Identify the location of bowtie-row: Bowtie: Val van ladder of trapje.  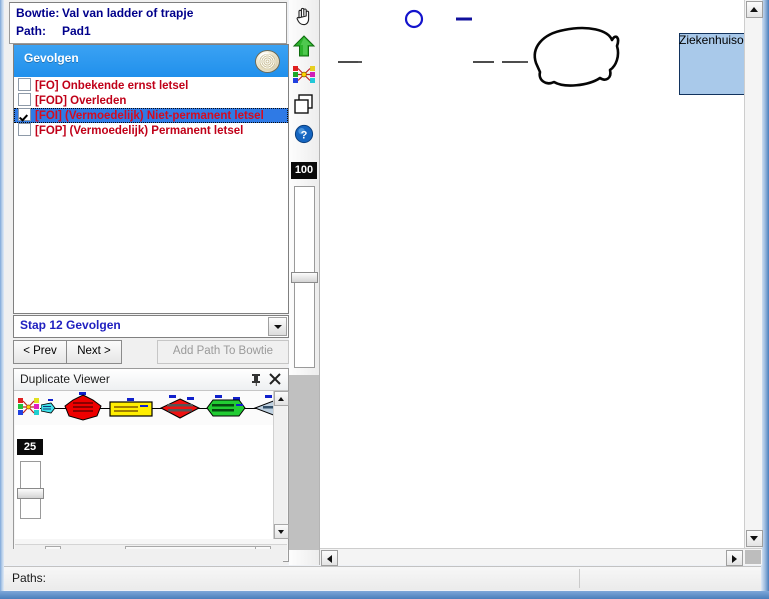
(104, 13).